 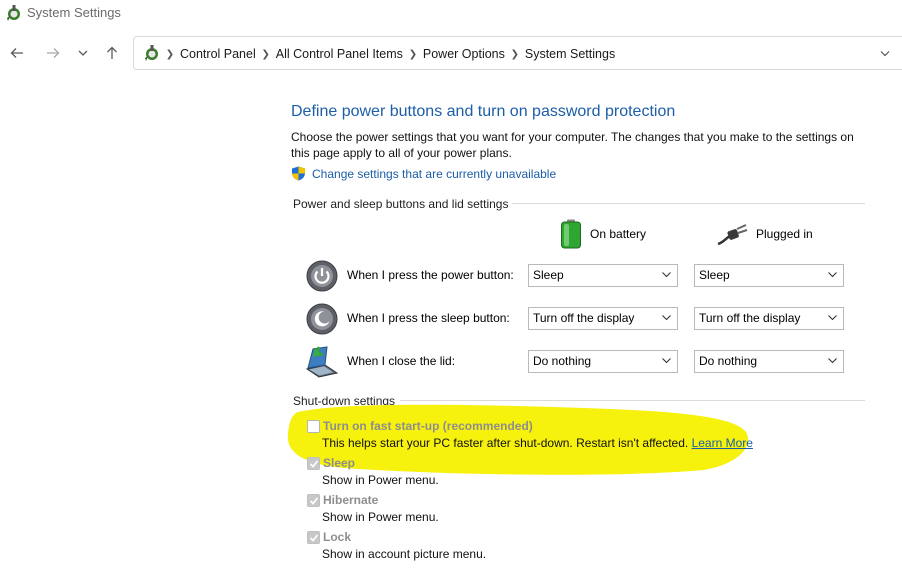 What do you see at coordinates (732, 235) in the screenshot?
I see `power-plug-icon` at bounding box center [732, 235].